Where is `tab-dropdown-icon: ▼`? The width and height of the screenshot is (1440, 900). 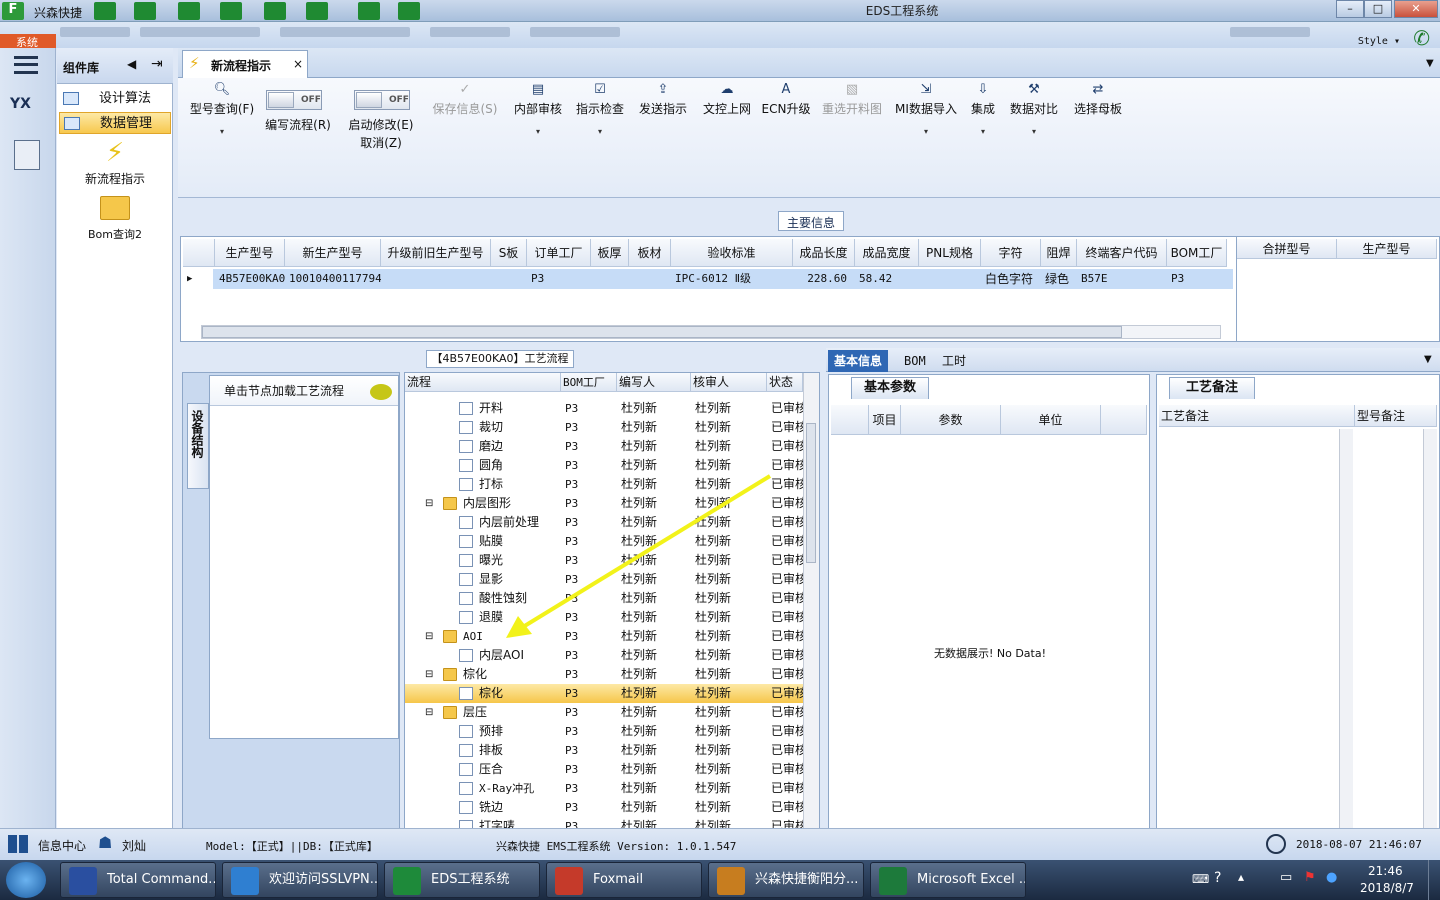 tab-dropdown-icon: ▼ is located at coordinates (1430, 63).